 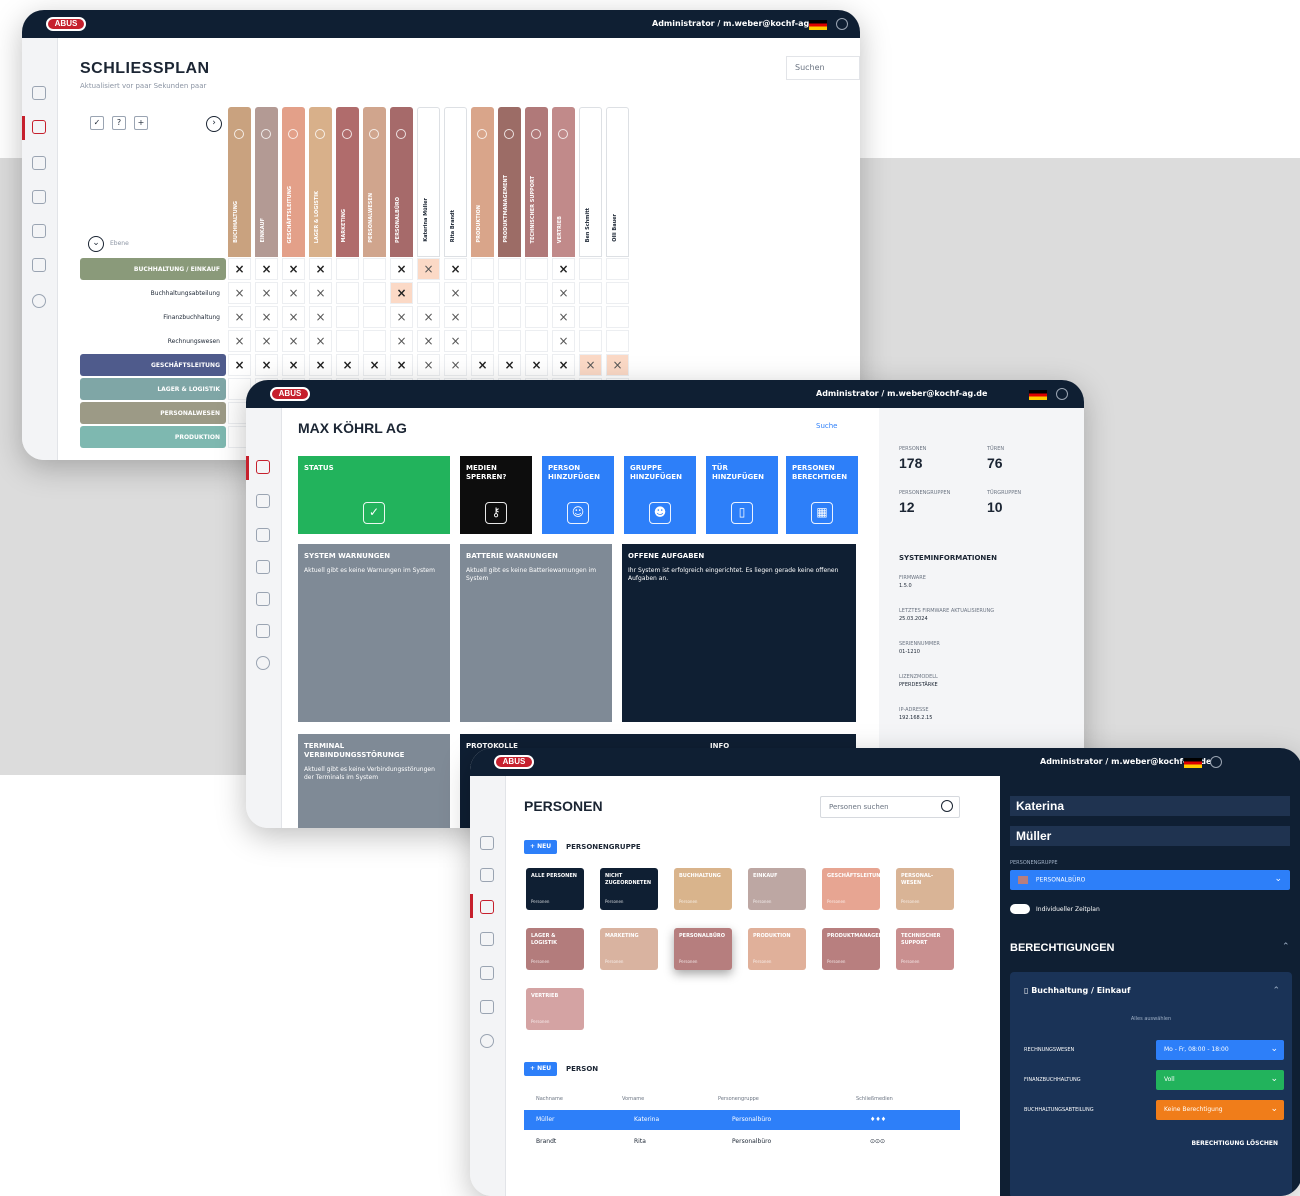 I want to click on new-group-button: + NEU, so click(x=541, y=847).